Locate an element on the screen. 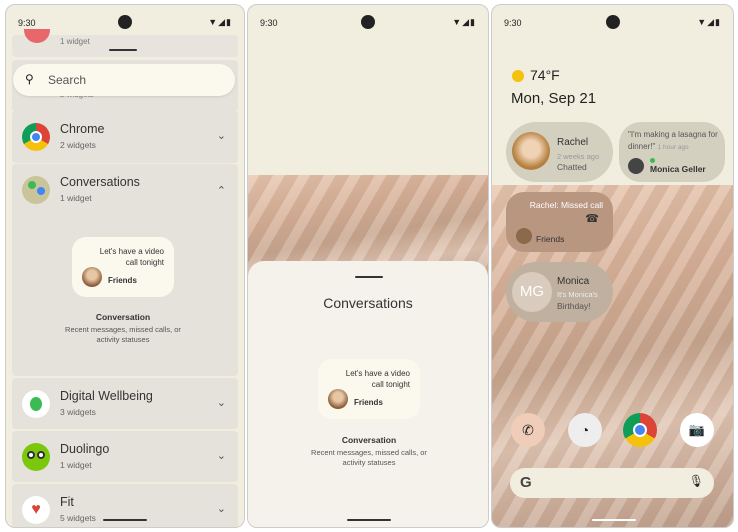  rachel-conversation-widget: Rachel 2 weeks ago Chatted is located at coordinates (559, 152).